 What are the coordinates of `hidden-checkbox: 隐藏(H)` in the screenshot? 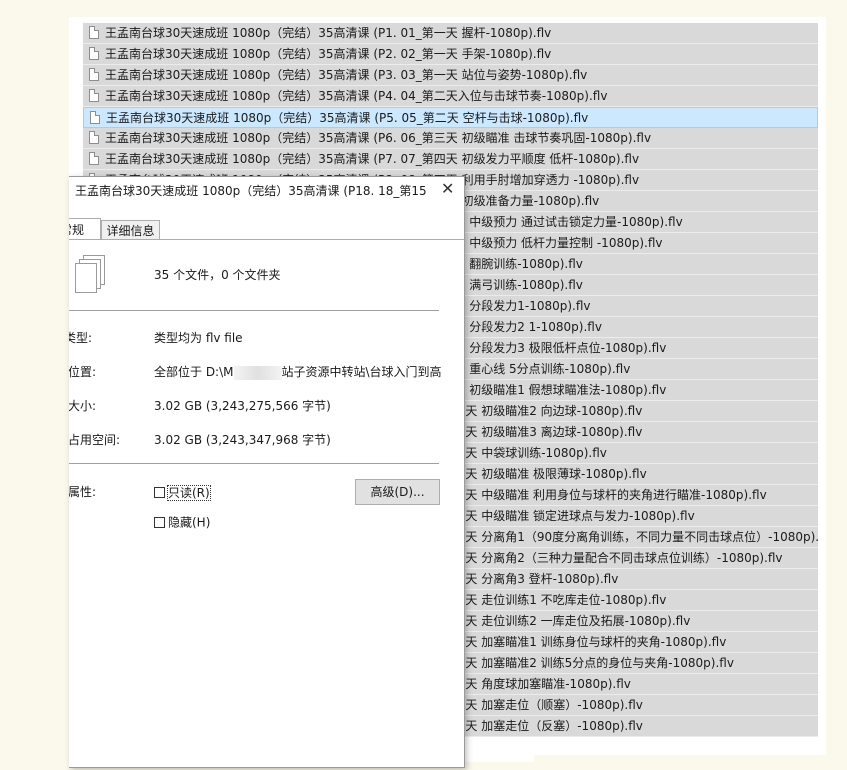 It's located at (182, 522).